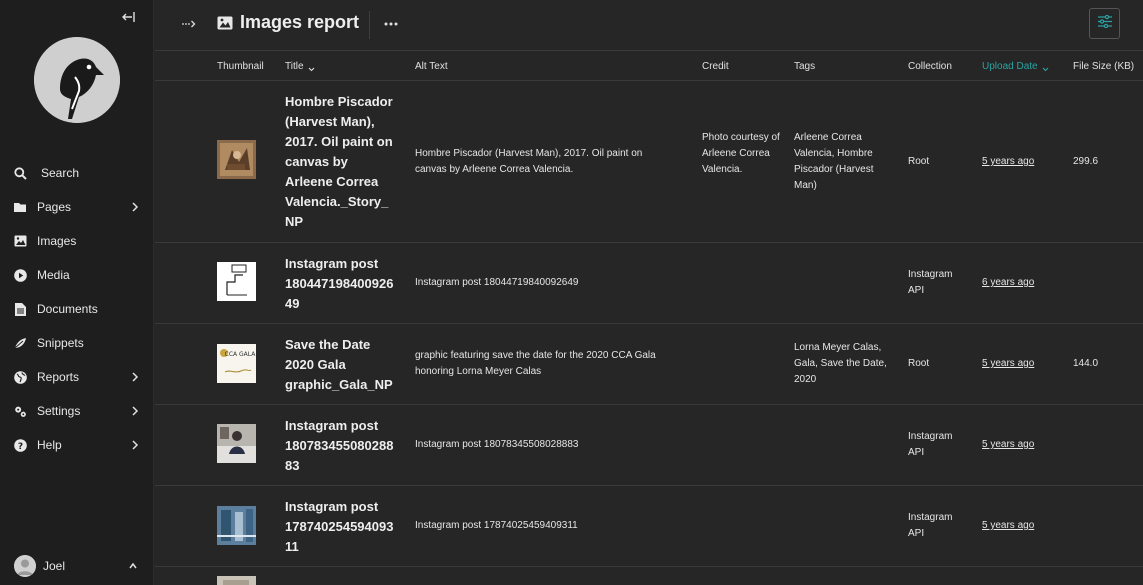 The image size is (1143, 585). What do you see at coordinates (77, 80) in the screenshot?
I see `wagtail-logo` at bounding box center [77, 80].